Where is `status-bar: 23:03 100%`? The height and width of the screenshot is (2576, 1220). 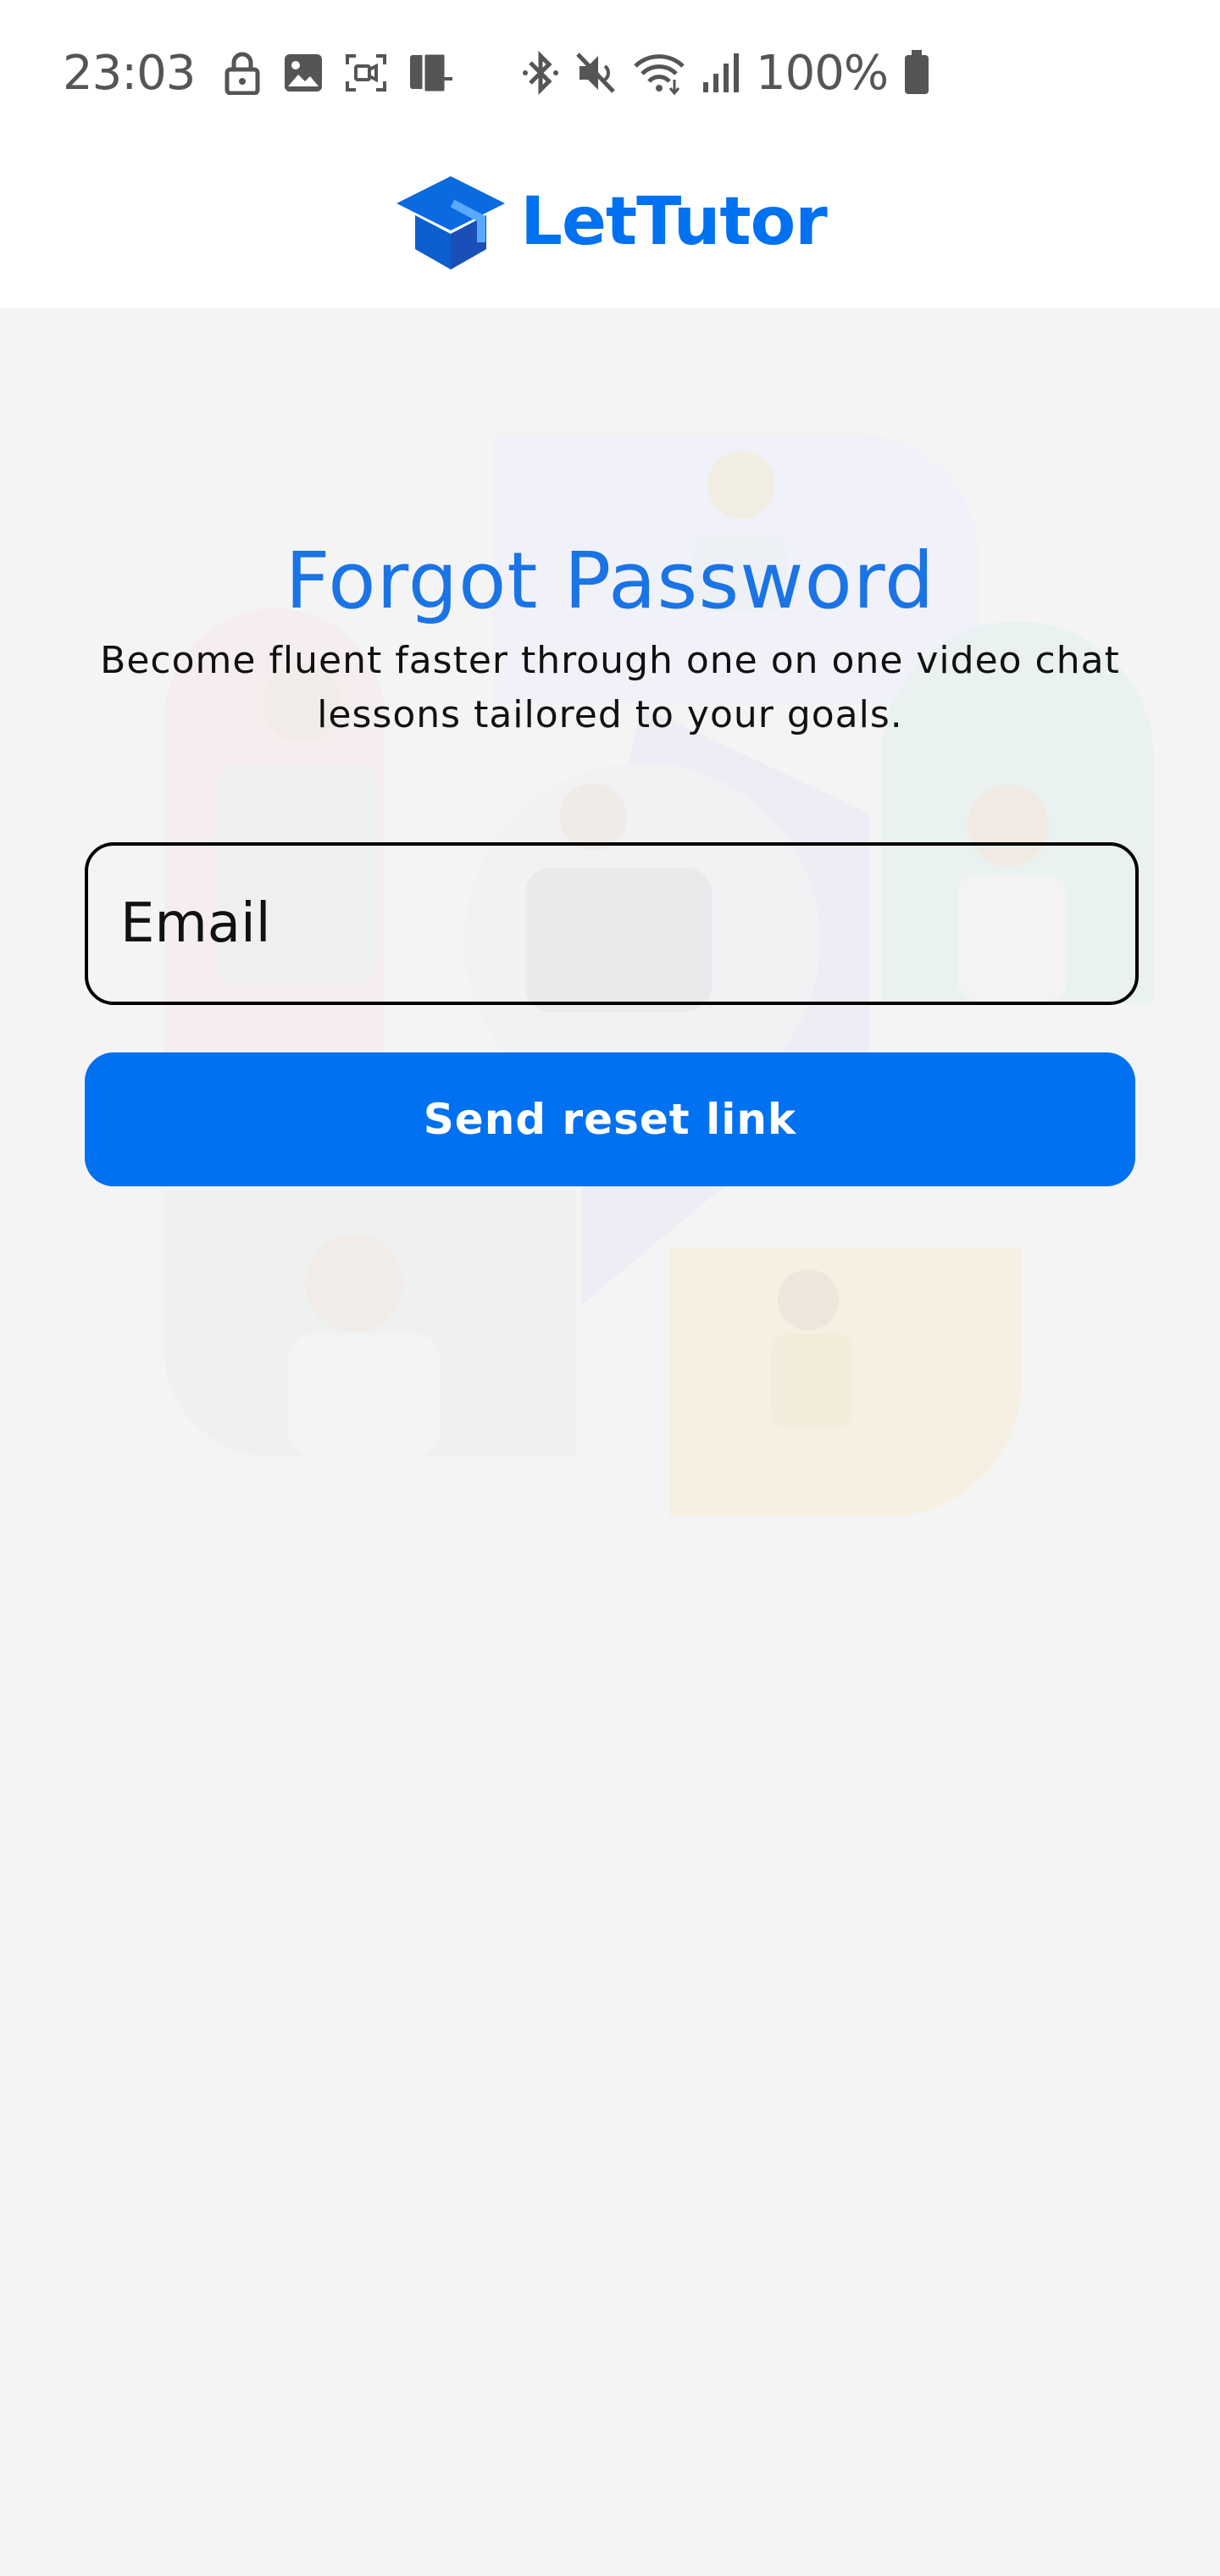 status-bar: 23:03 100% is located at coordinates (610, 73).